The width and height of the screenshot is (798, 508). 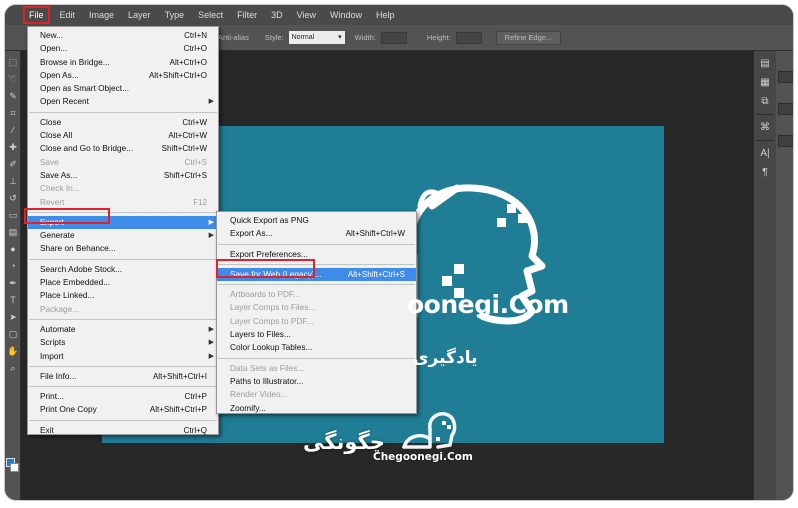 I want to click on menu-item-shortcut: Alt+Shift+Ctrl+S, so click(x=376, y=274).